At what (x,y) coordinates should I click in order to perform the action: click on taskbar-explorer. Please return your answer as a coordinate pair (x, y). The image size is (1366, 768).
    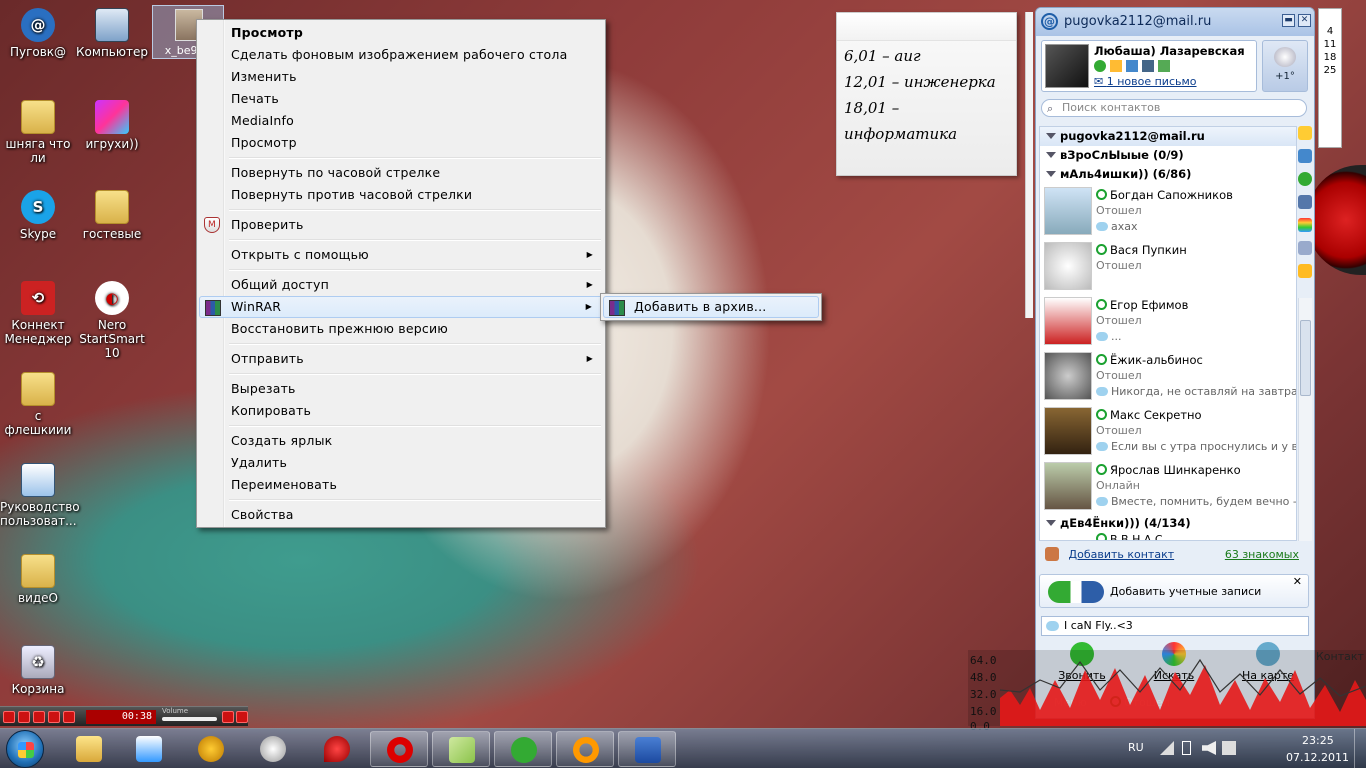
    Looking at the image, I should click on (89, 749).